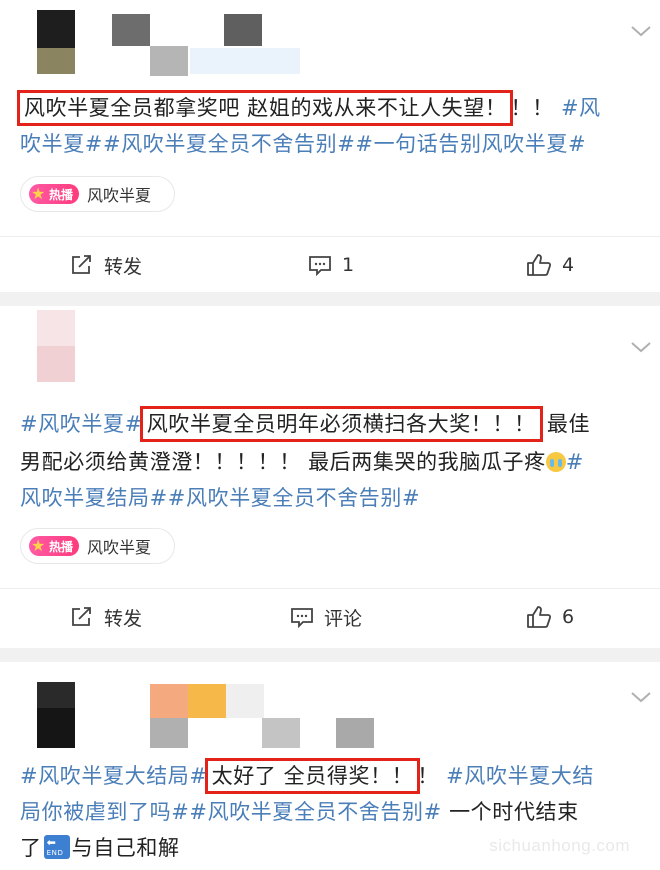  I want to click on comment-label: 评论, so click(343, 618).